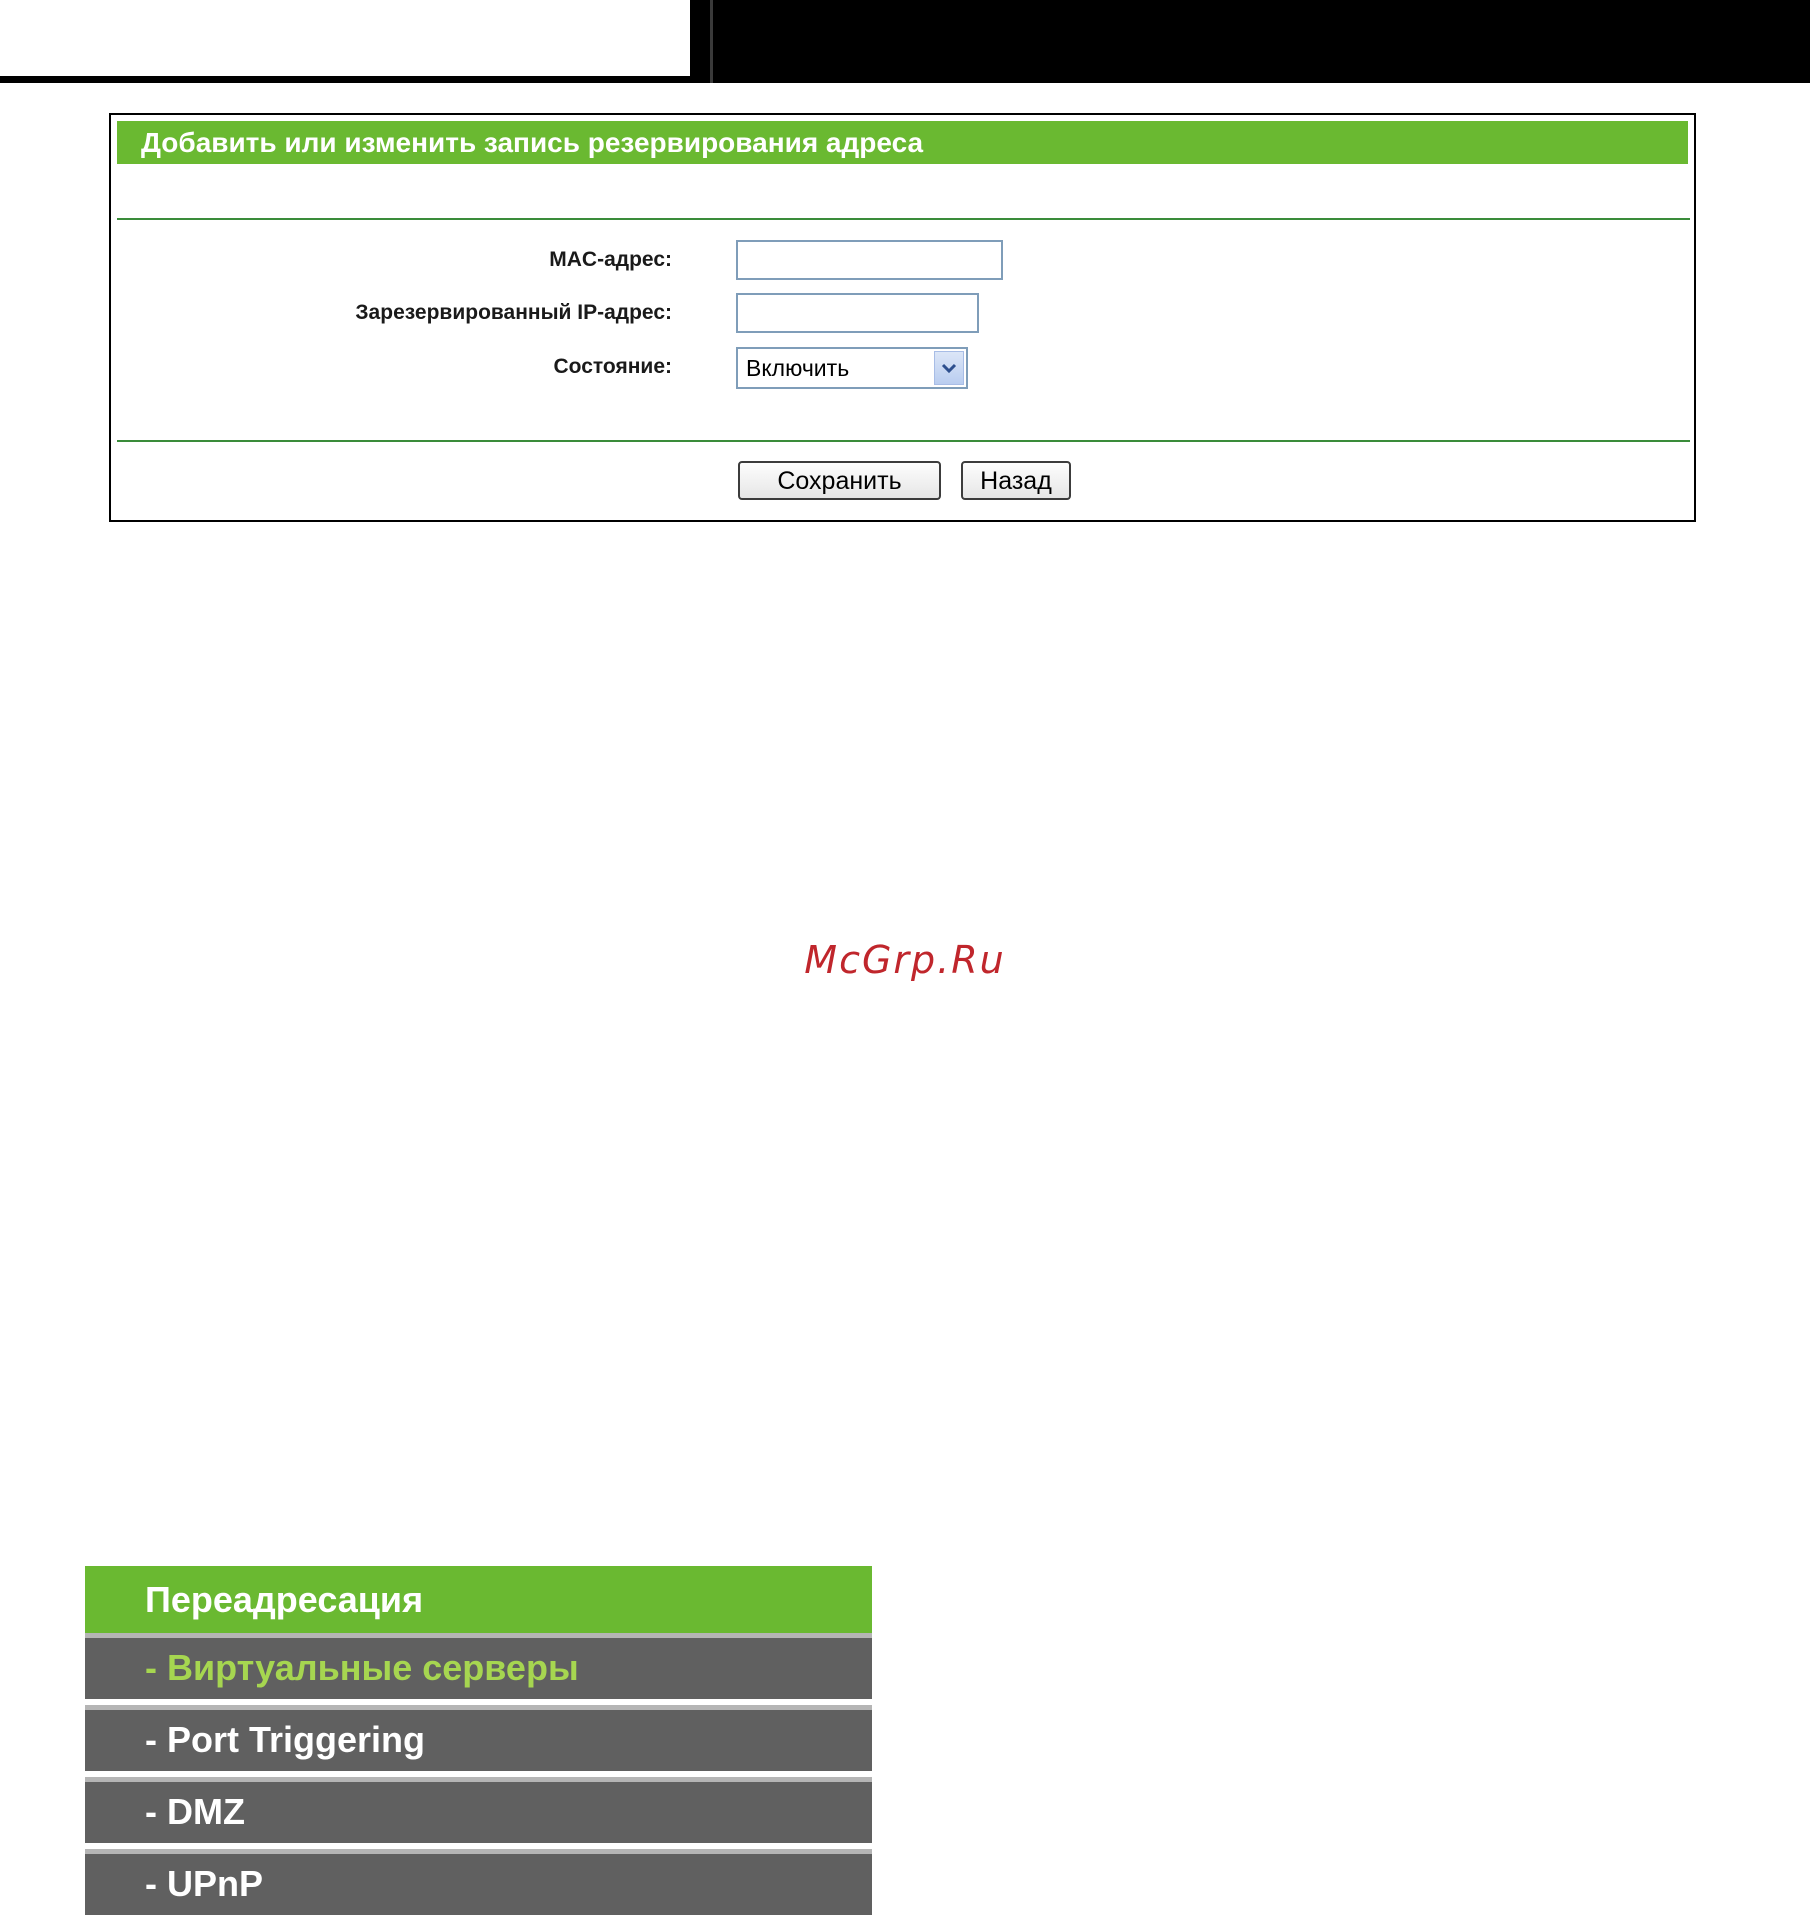 The height and width of the screenshot is (1923, 1810). Describe the element at coordinates (478, 1810) in the screenshot. I see `menu-item-dmz: - DMZ` at that location.